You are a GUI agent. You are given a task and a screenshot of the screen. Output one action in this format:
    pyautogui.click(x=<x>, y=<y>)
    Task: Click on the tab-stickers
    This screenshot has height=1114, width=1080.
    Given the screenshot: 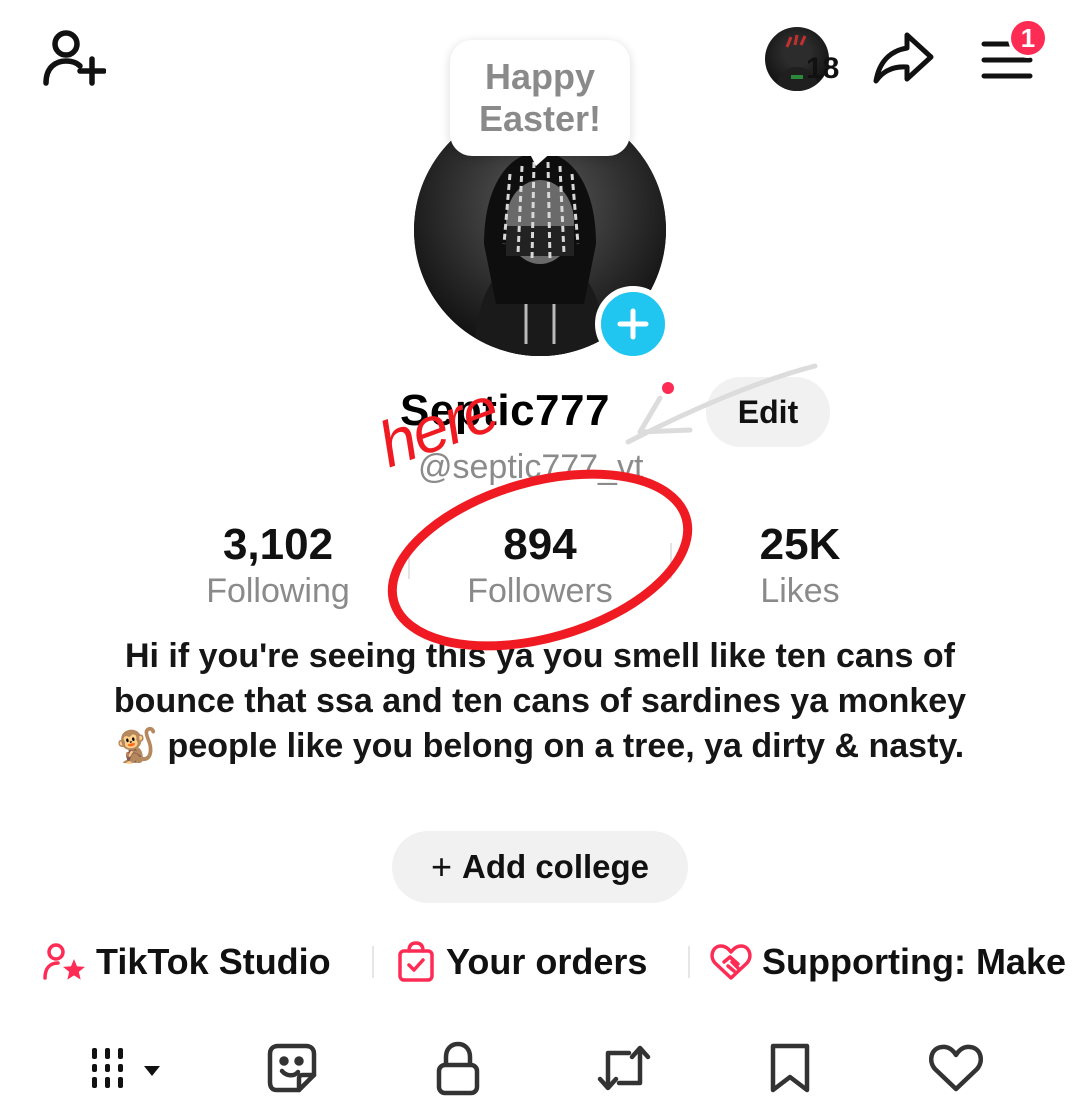 What is the action you would take?
    pyautogui.click(x=292, y=1068)
    